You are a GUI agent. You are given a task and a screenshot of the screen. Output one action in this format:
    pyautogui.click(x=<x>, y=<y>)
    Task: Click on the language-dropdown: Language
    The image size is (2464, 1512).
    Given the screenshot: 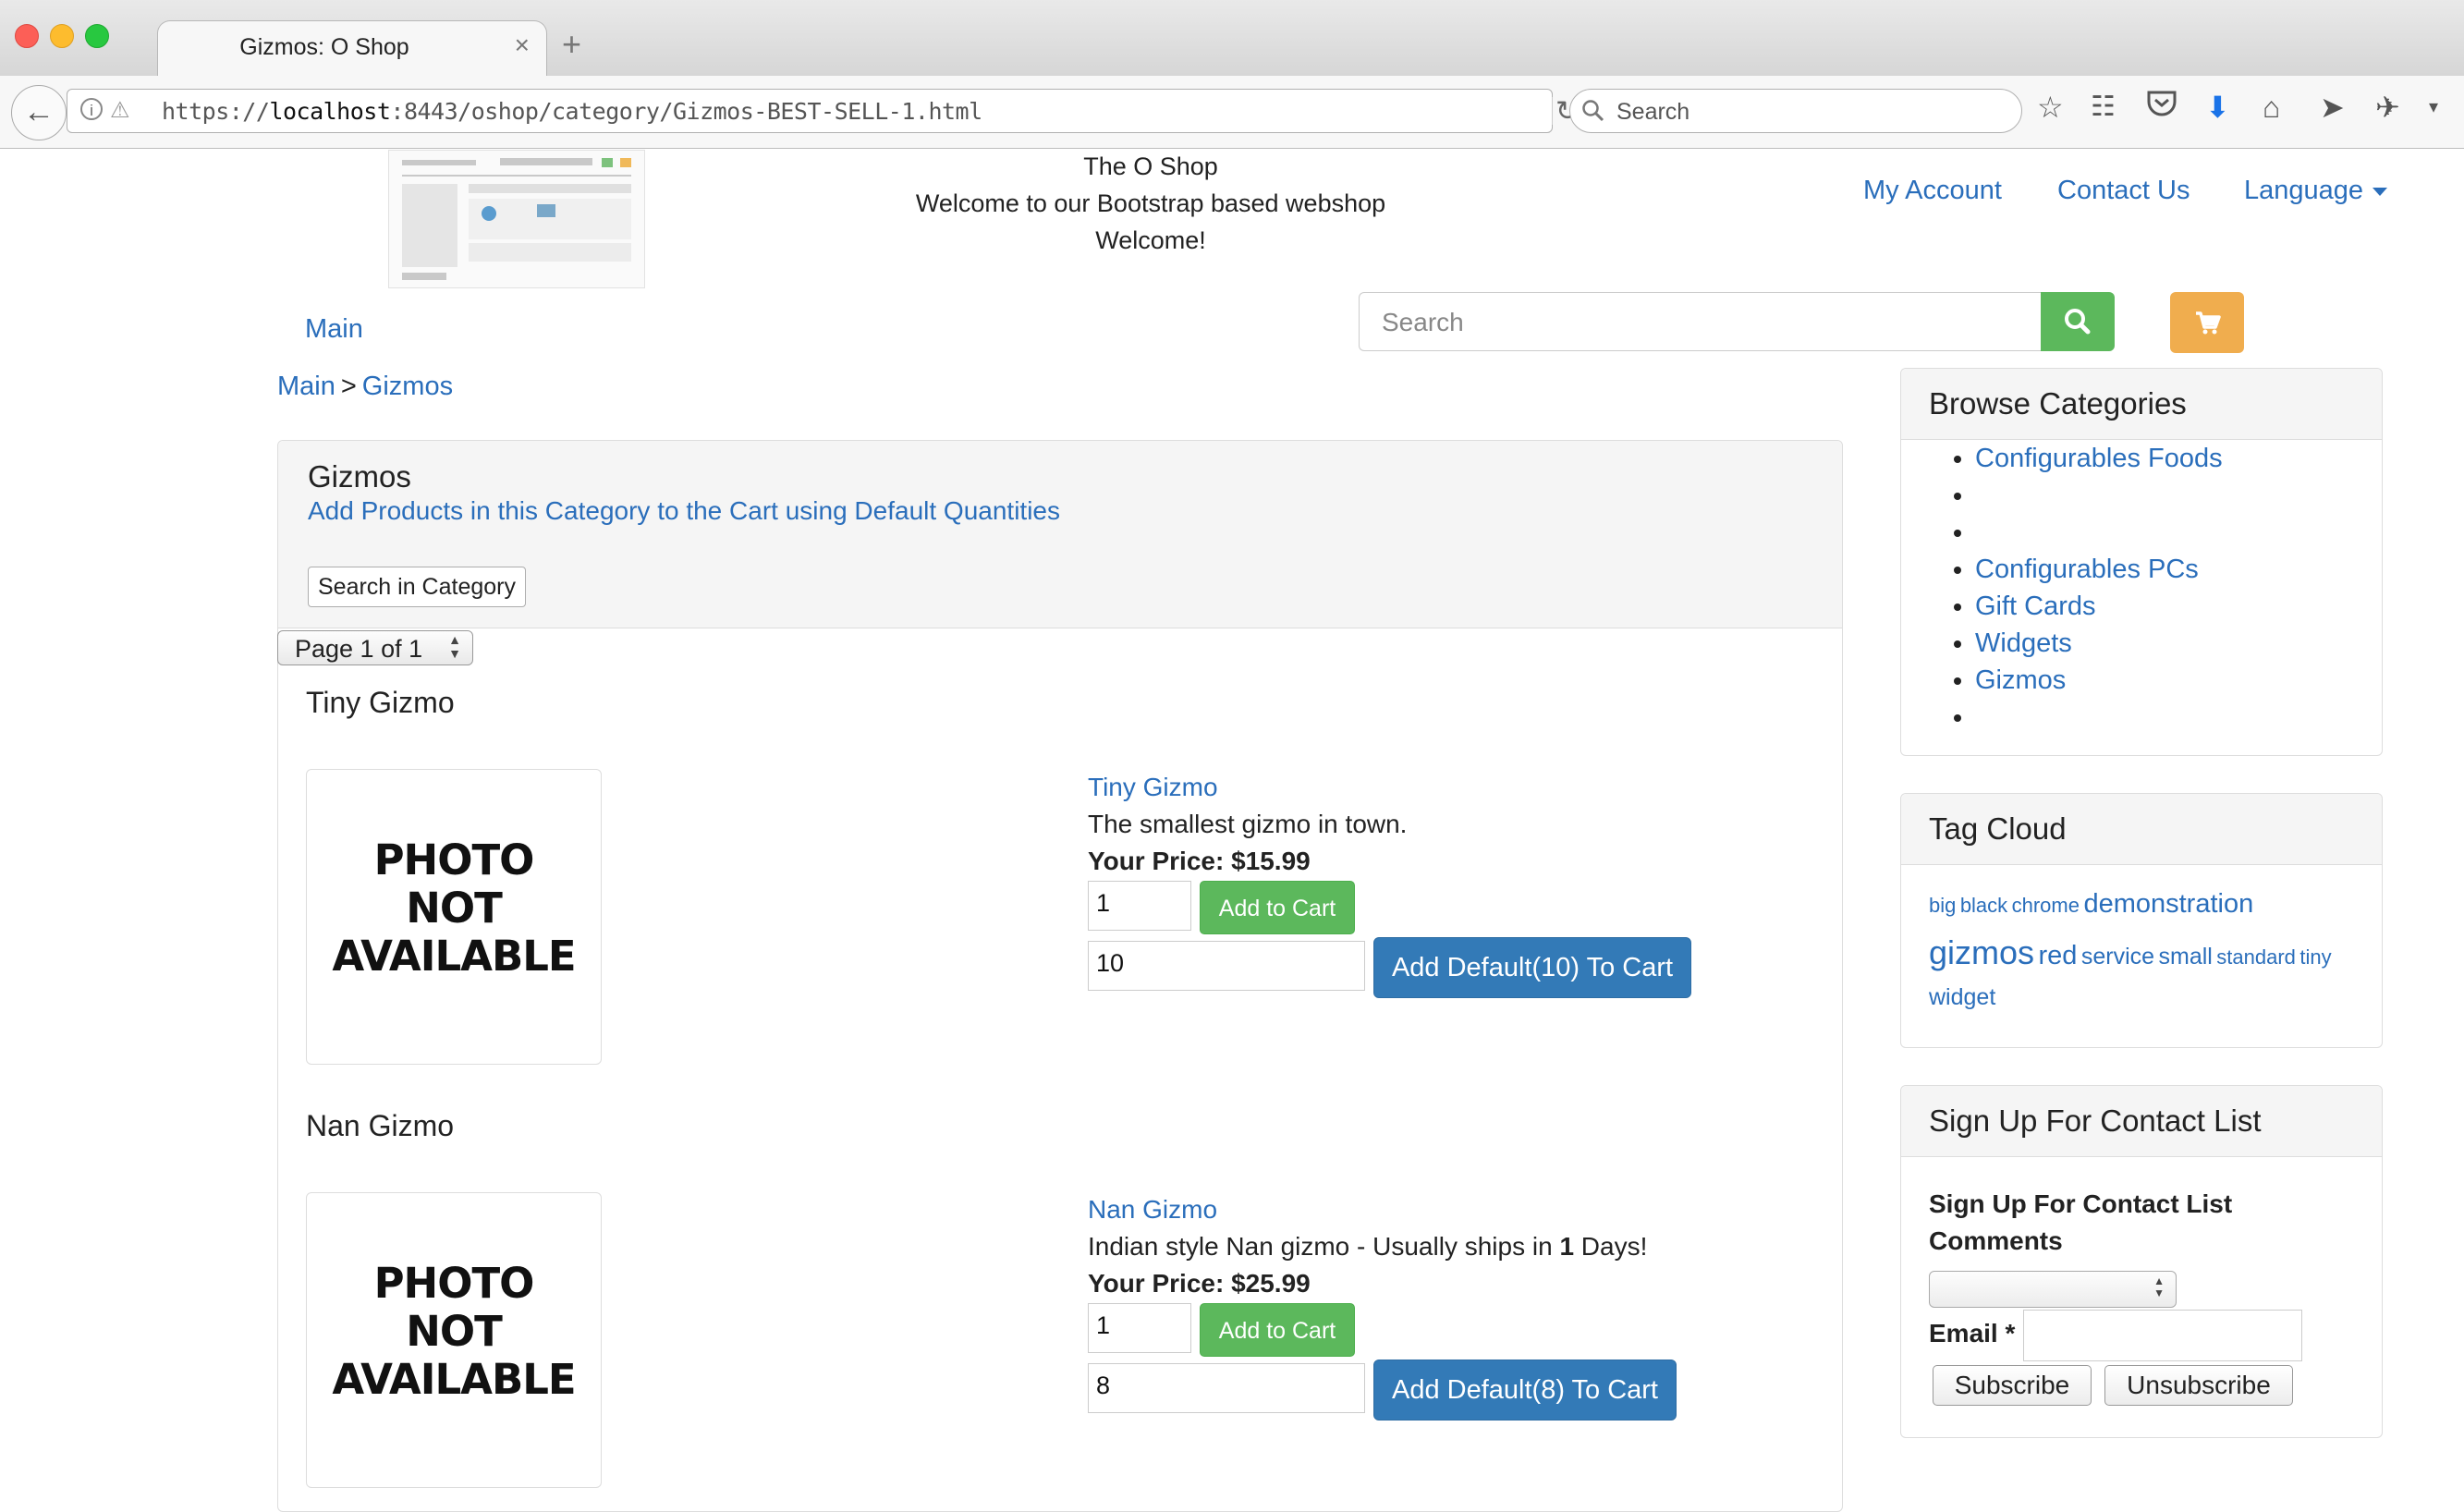 What is the action you would take?
    pyautogui.click(x=2316, y=191)
    